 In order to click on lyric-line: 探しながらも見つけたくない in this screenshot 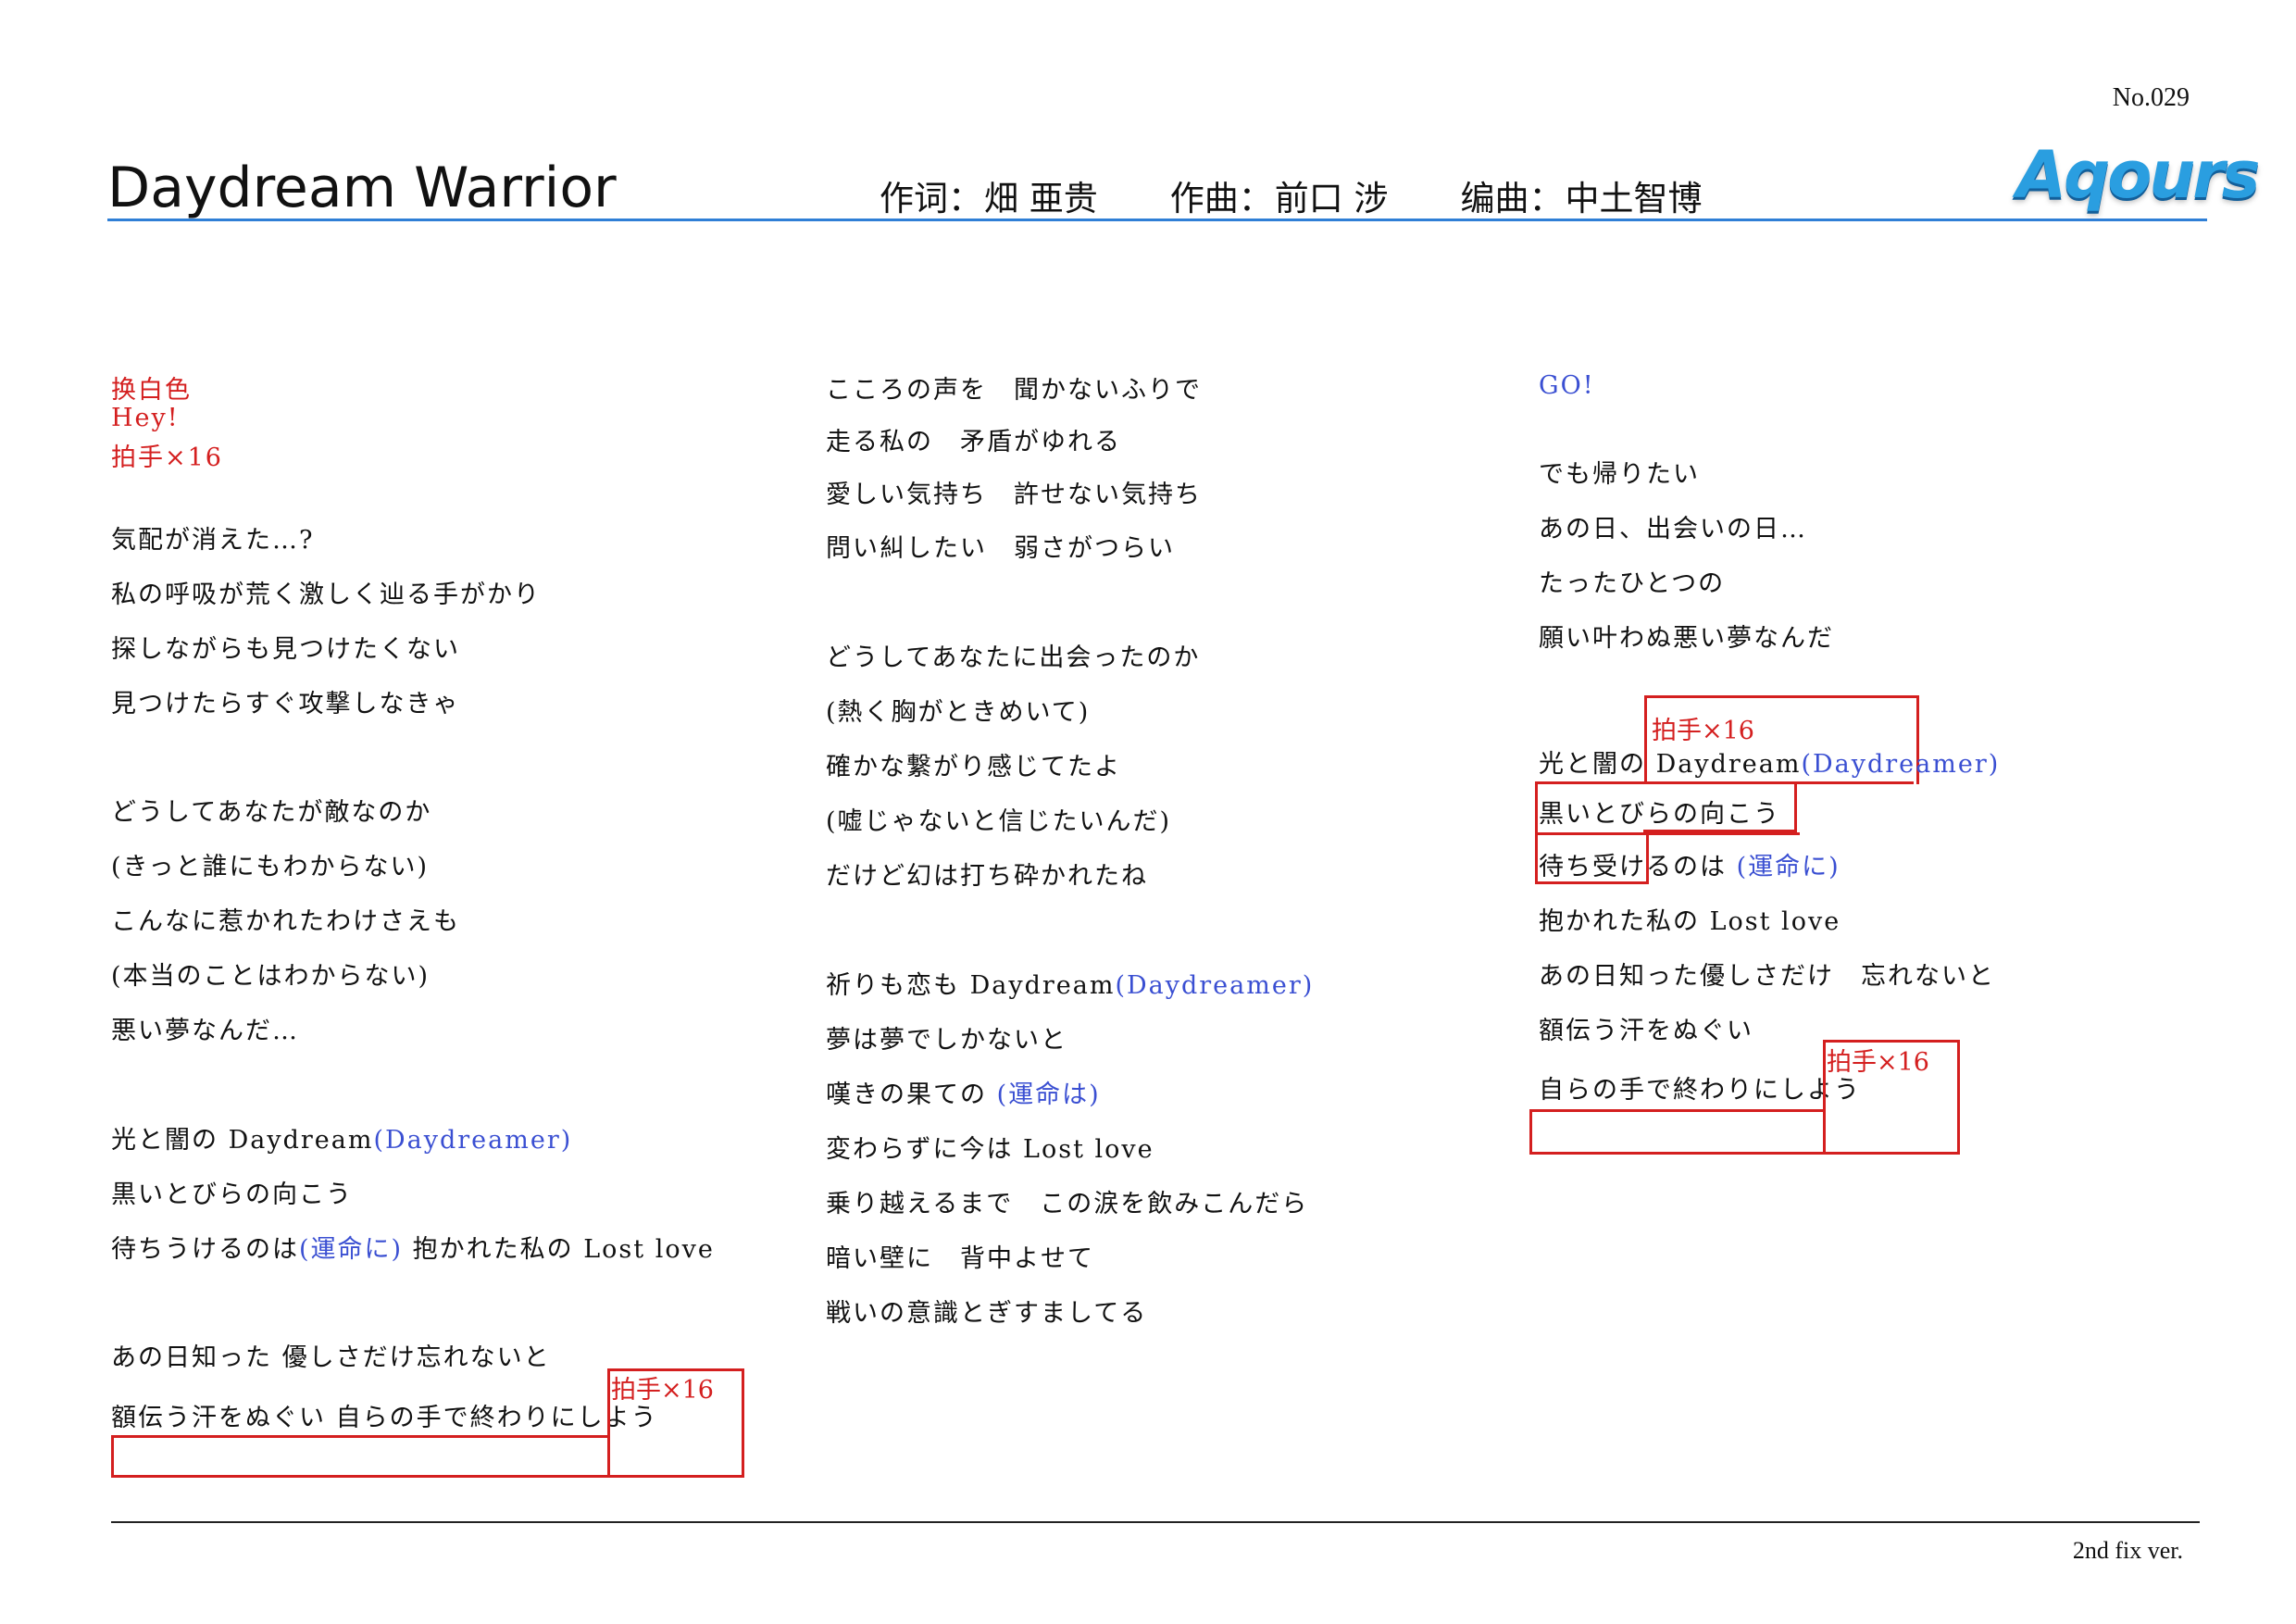, I will do `click(285, 649)`.